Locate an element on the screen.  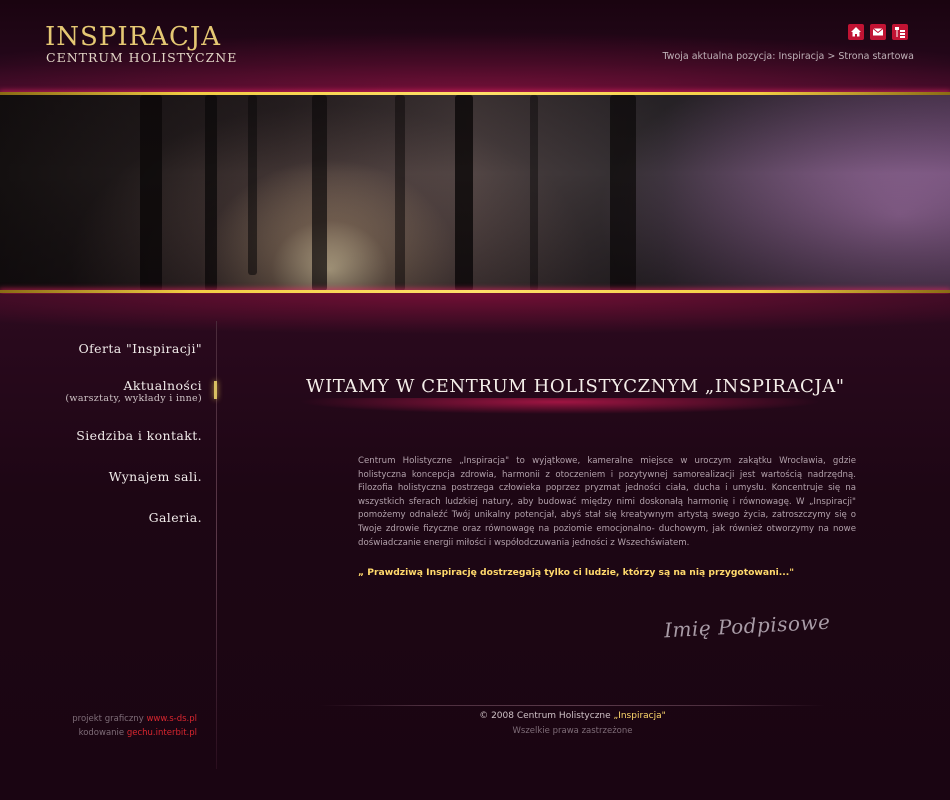
menu-item-oferta: Oferta "Inspiracji" is located at coordinates (141, 348).